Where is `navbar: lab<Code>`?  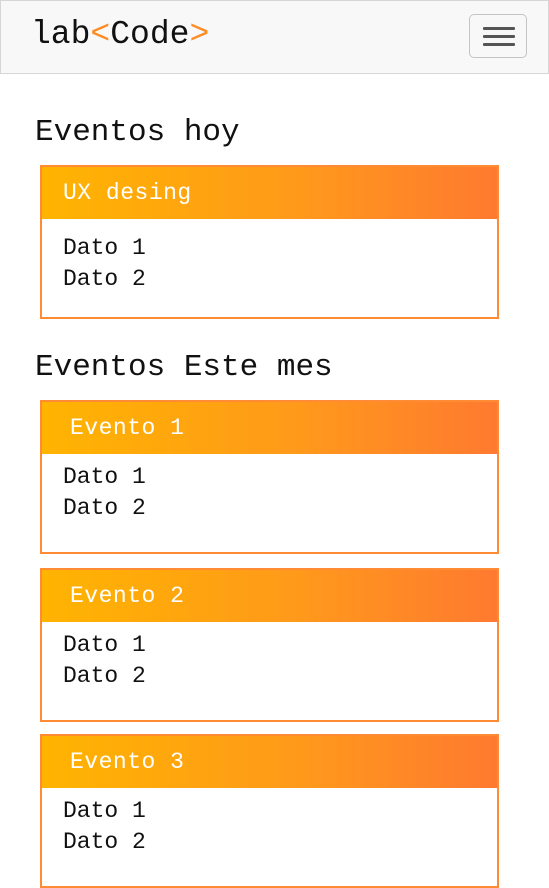
navbar: lab<Code> is located at coordinates (274, 37).